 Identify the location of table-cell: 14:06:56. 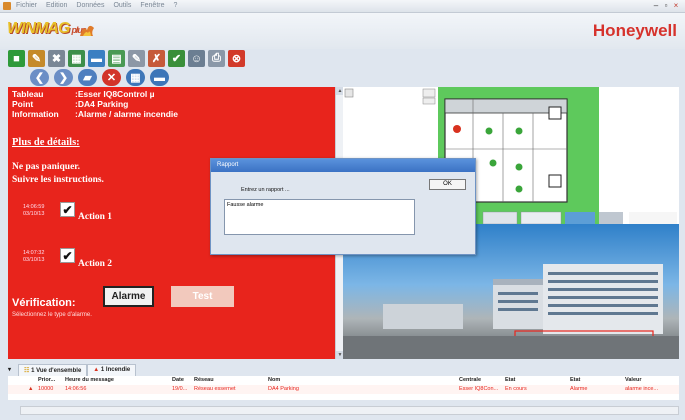
(76, 389).